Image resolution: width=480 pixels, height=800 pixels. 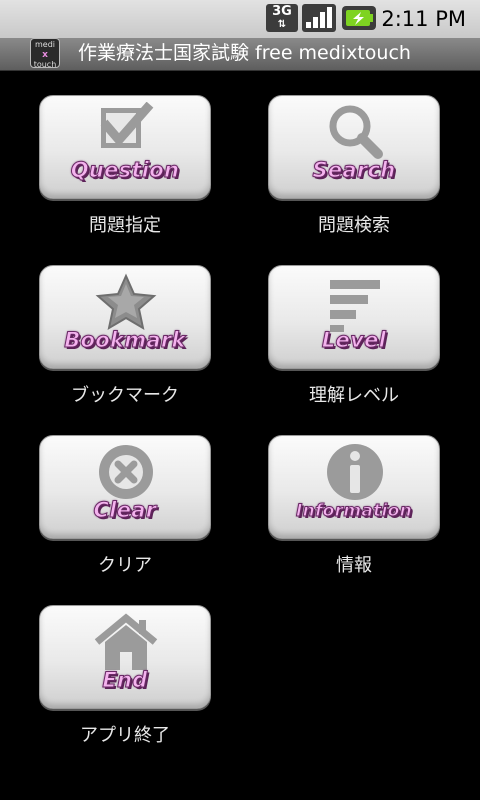 I want to click on battery-charging-icon, so click(x=359, y=18).